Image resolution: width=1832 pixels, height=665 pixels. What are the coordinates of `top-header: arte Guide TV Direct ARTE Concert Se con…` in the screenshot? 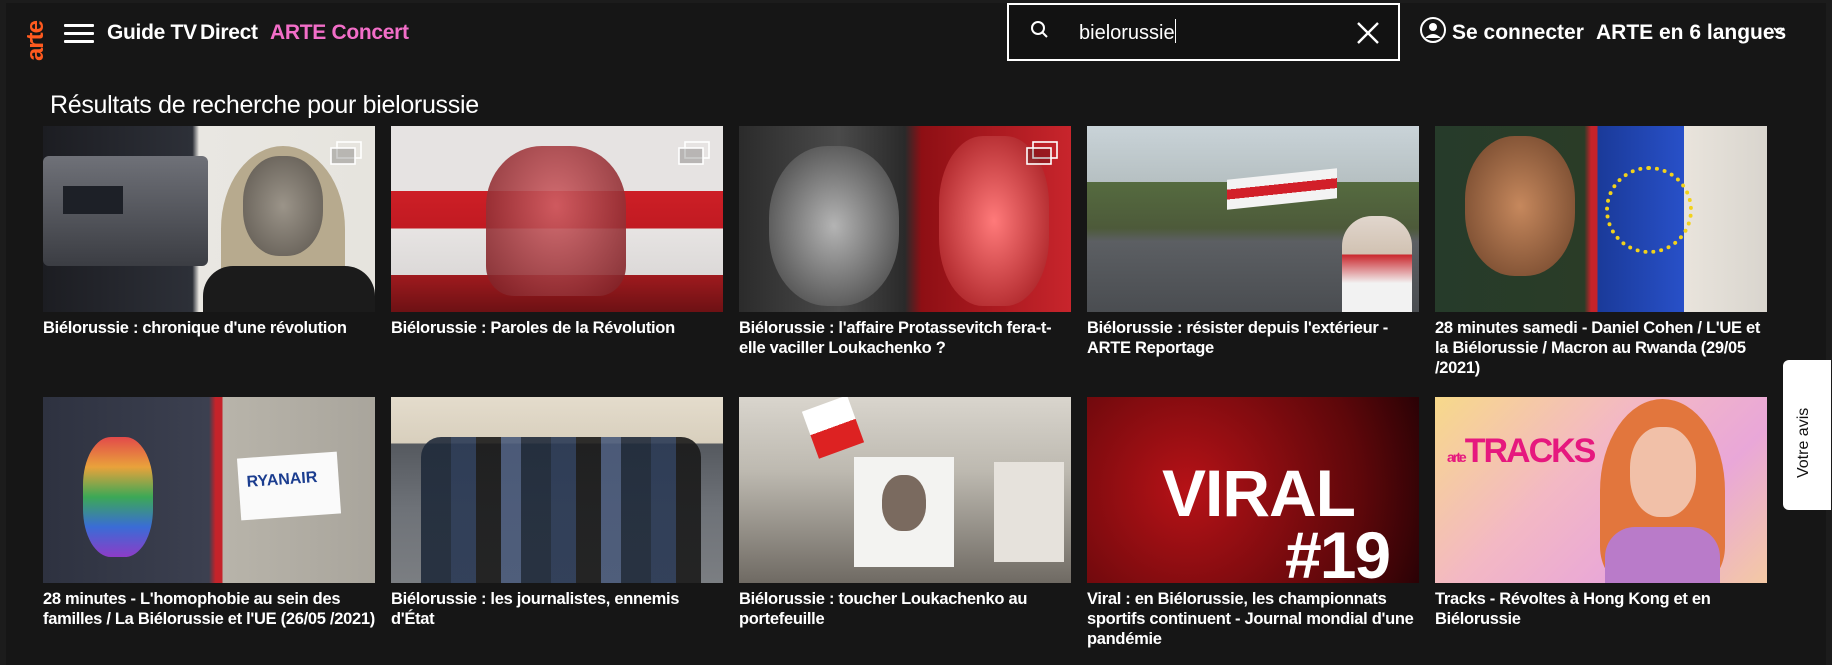 It's located at (916, 33).